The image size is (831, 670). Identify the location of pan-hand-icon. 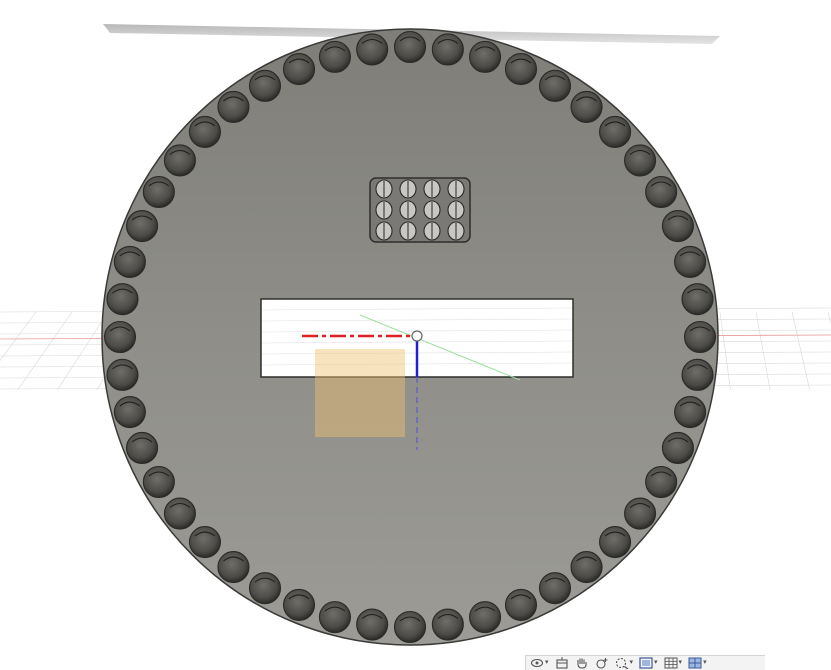
(581, 663).